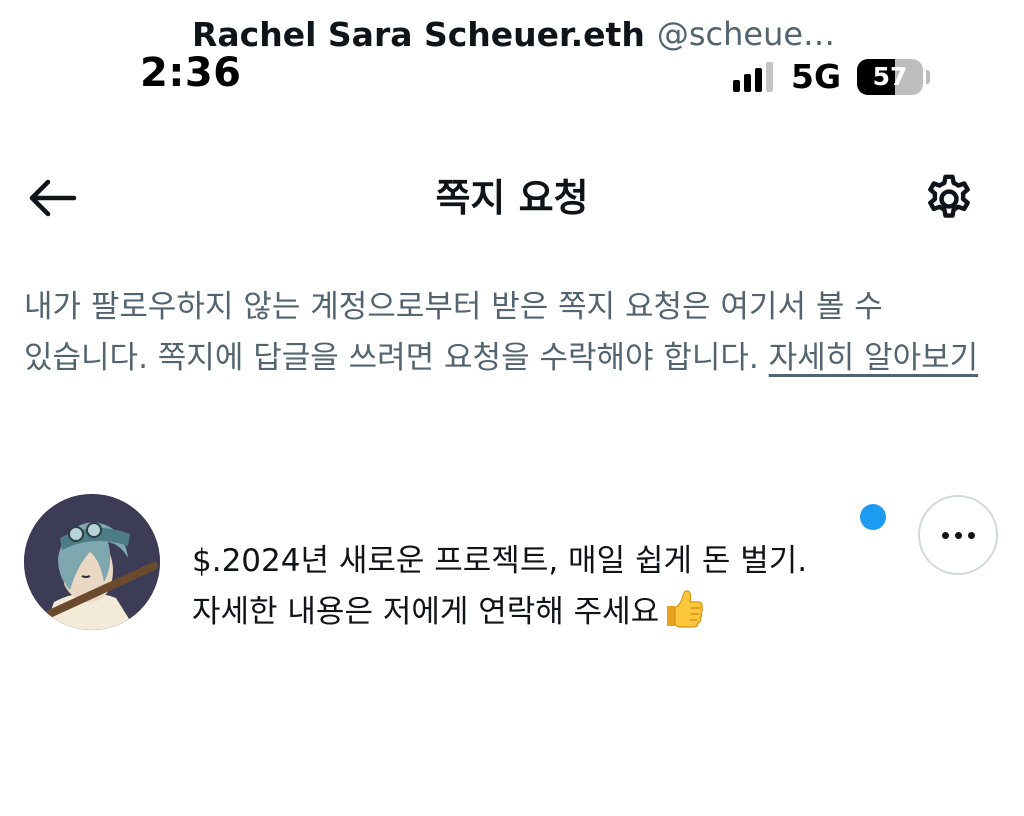  Describe the element at coordinates (683, 615) in the screenshot. I see `thumbs-up-icon` at that location.